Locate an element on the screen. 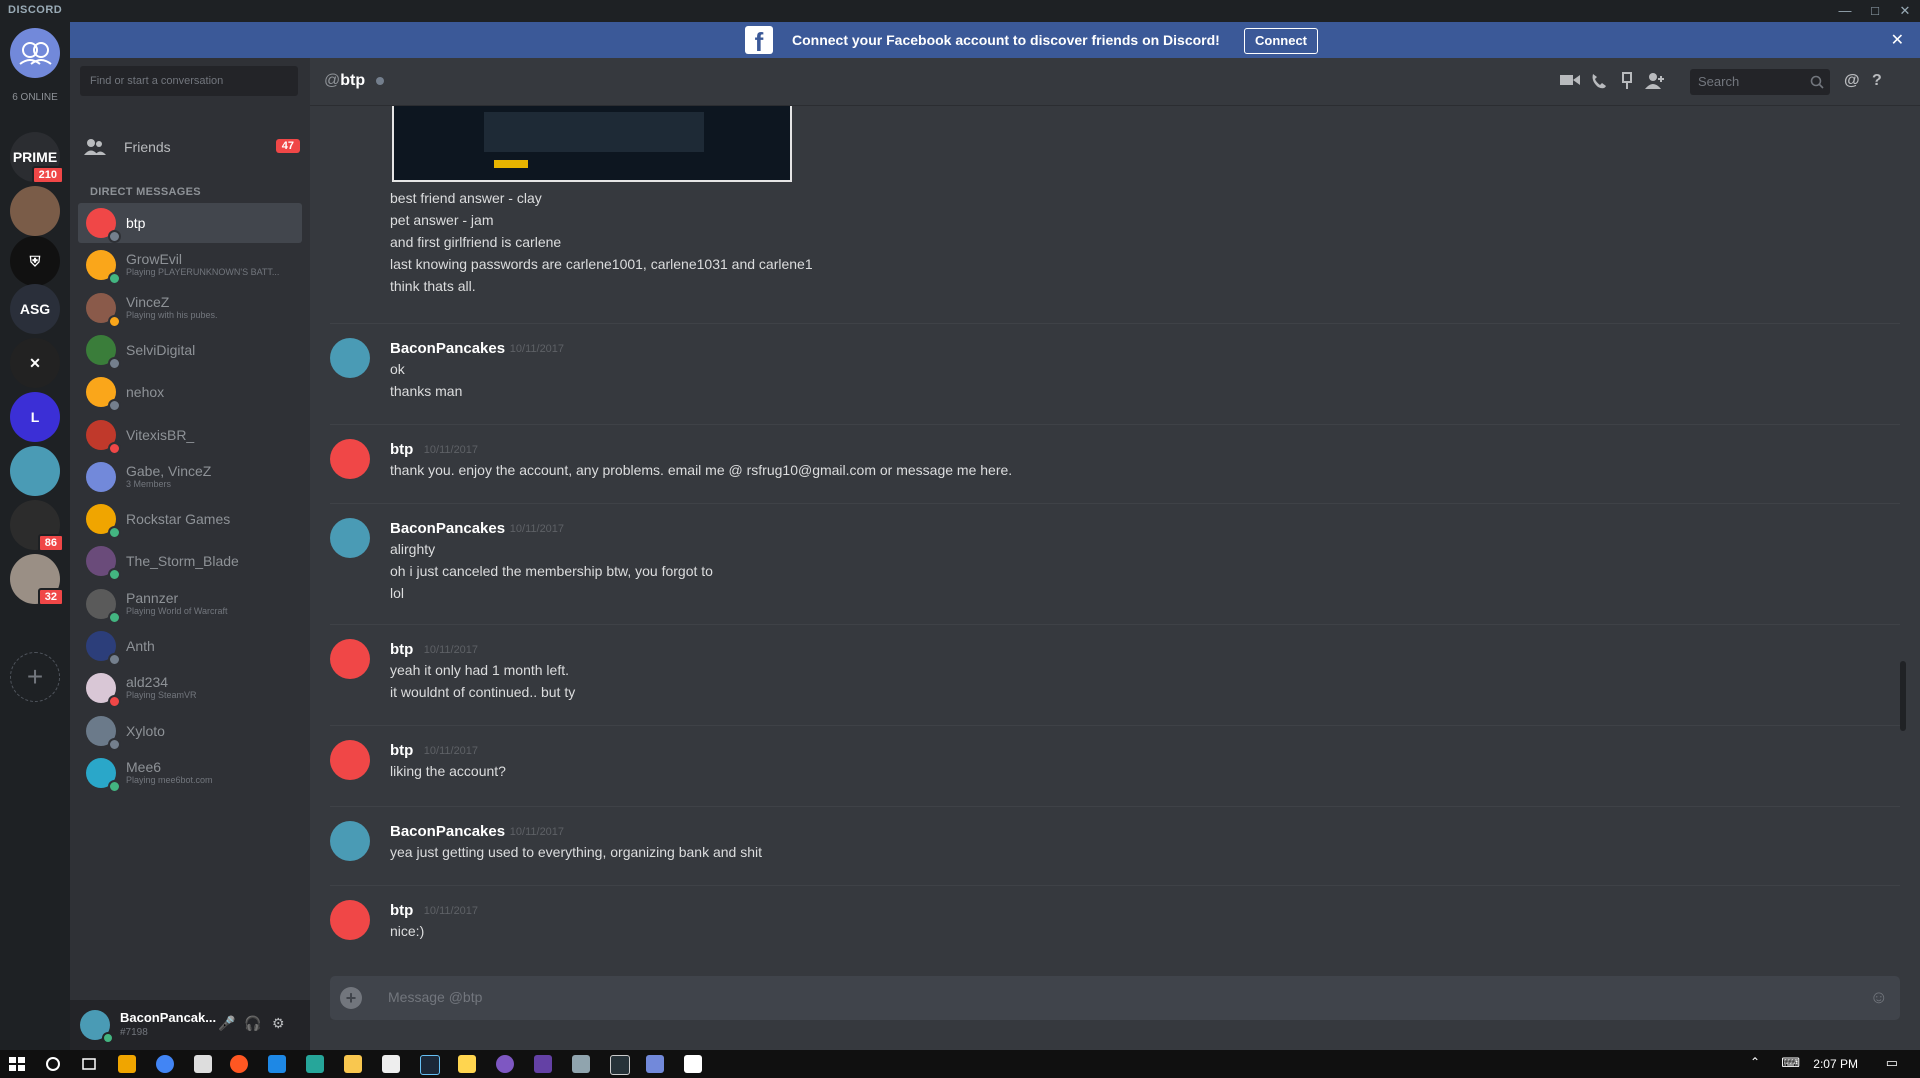 This screenshot has height=1078, width=1920. headset-icon: 🎧 is located at coordinates (252, 1023).